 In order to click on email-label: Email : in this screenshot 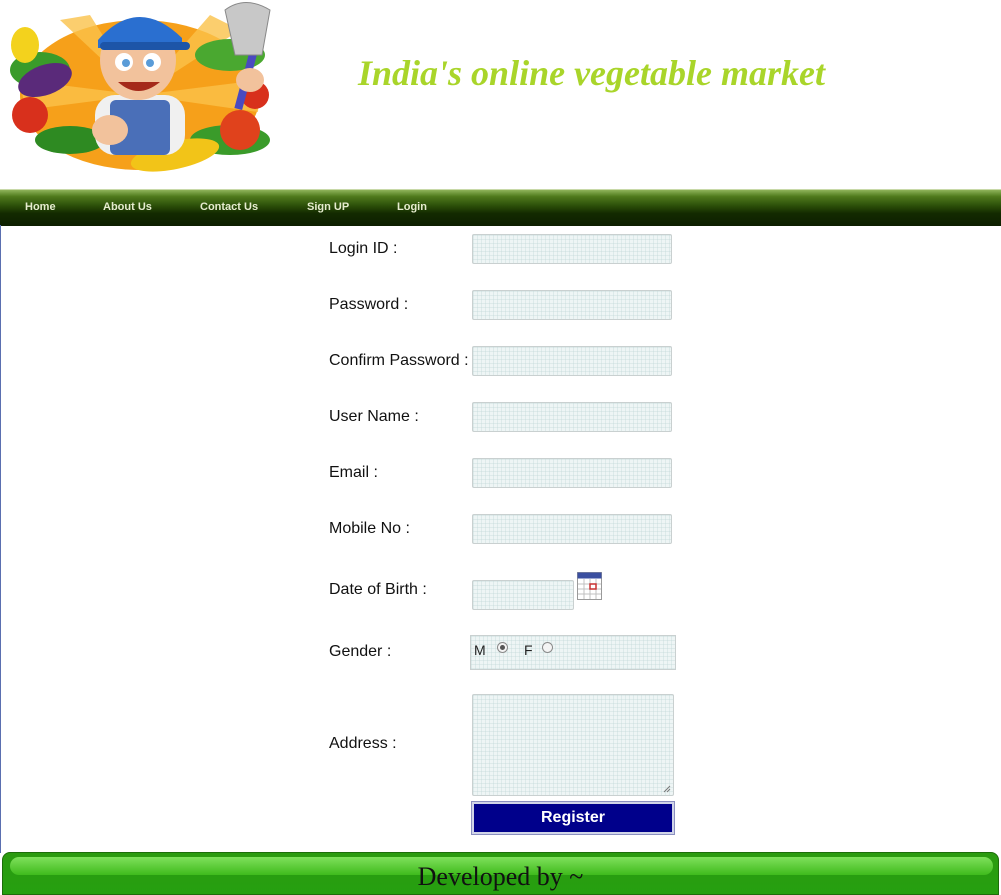, I will do `click(353, 472)`.